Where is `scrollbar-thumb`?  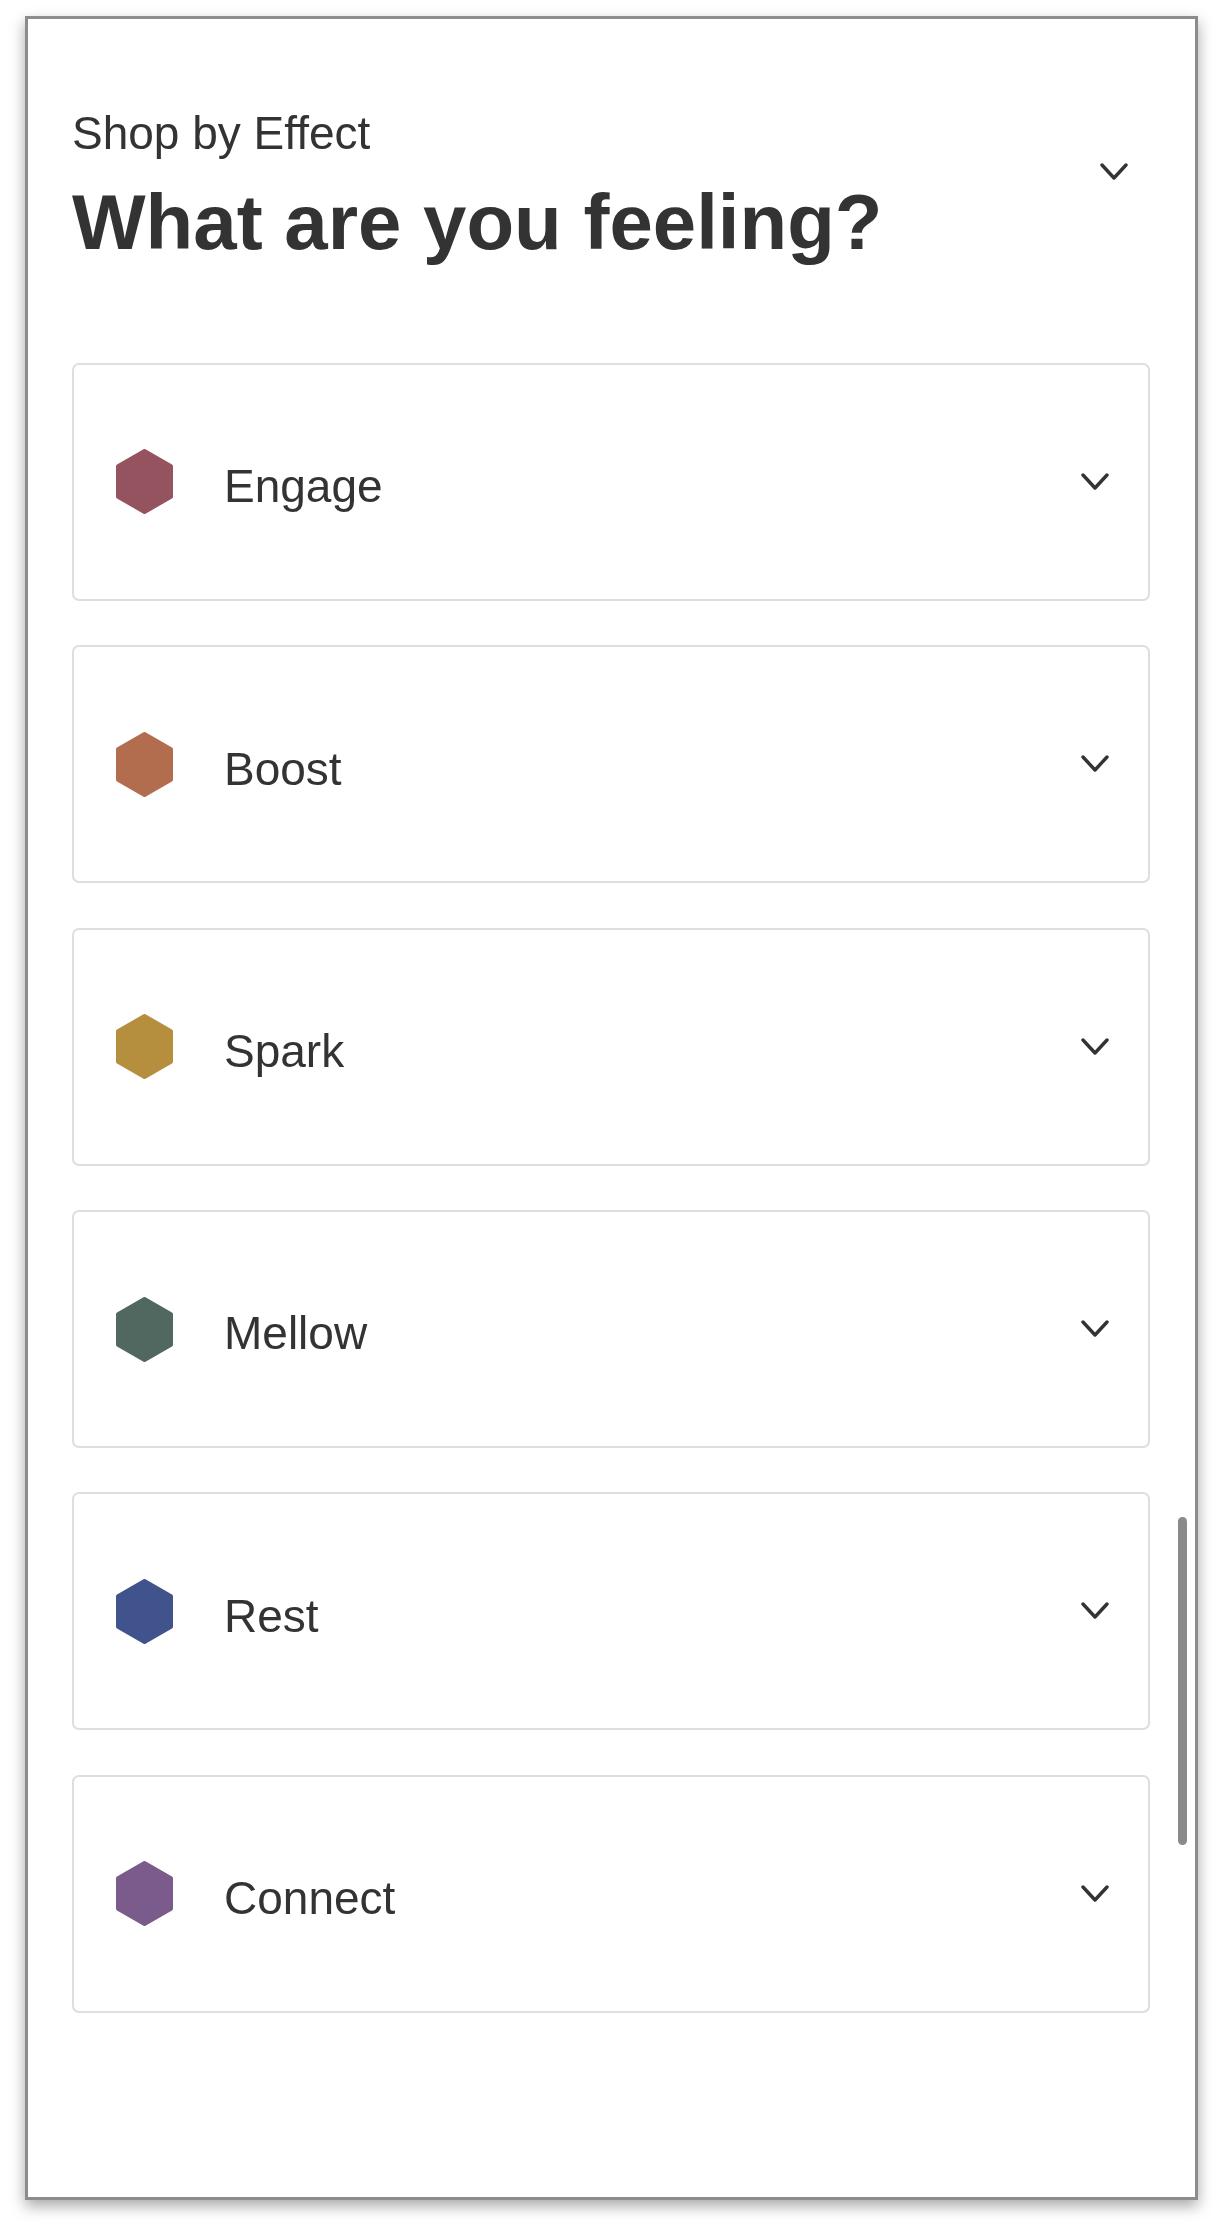
scrollbar-thumb is located at coordinates (1182, 1681).